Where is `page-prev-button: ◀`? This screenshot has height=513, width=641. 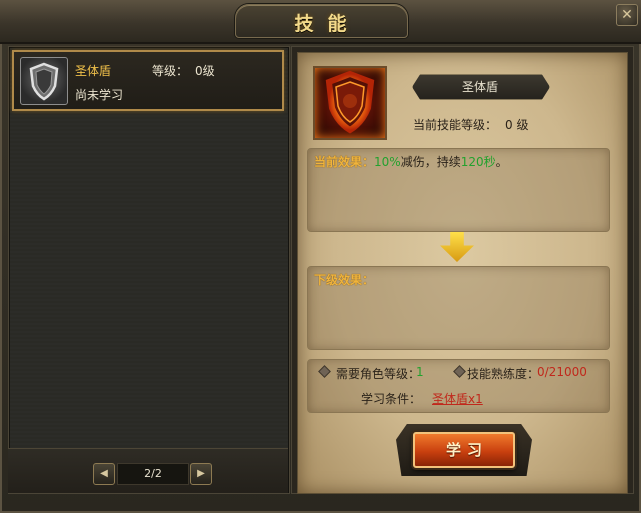 page-prev-button: ◀ is located at coordinates (104, 474).